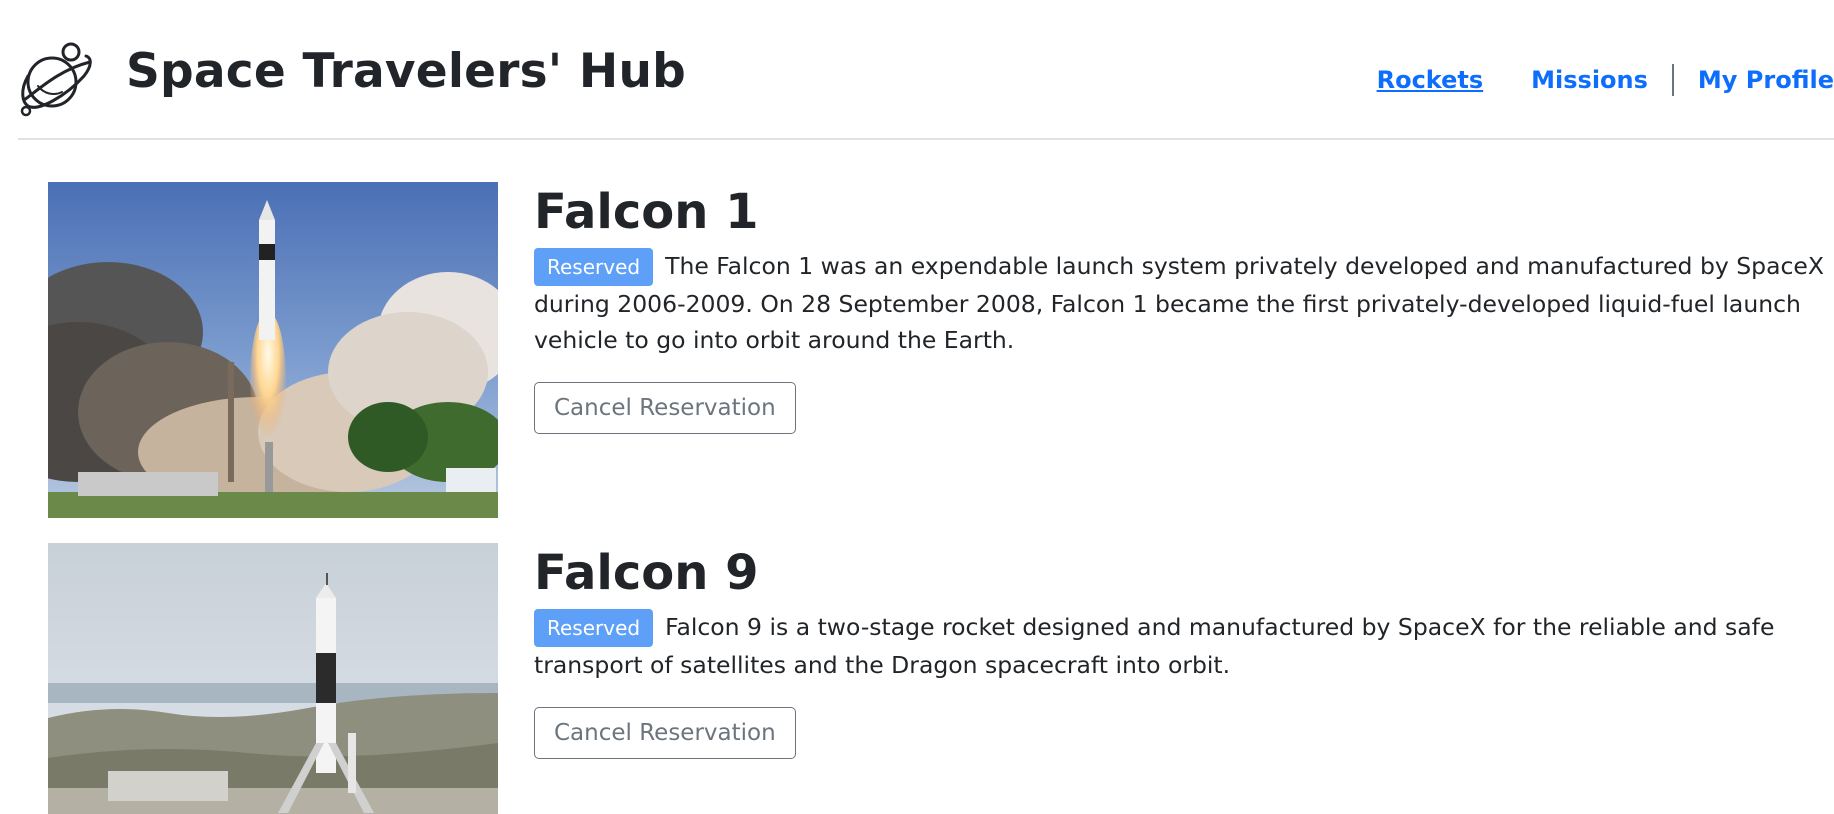 This screenshot has width=1834, height=814. What do you see at coordinates (1766, 80) in the screenshot?
I see `nav-link-my-profile: My Profile` at bounding box center [1766, 80].